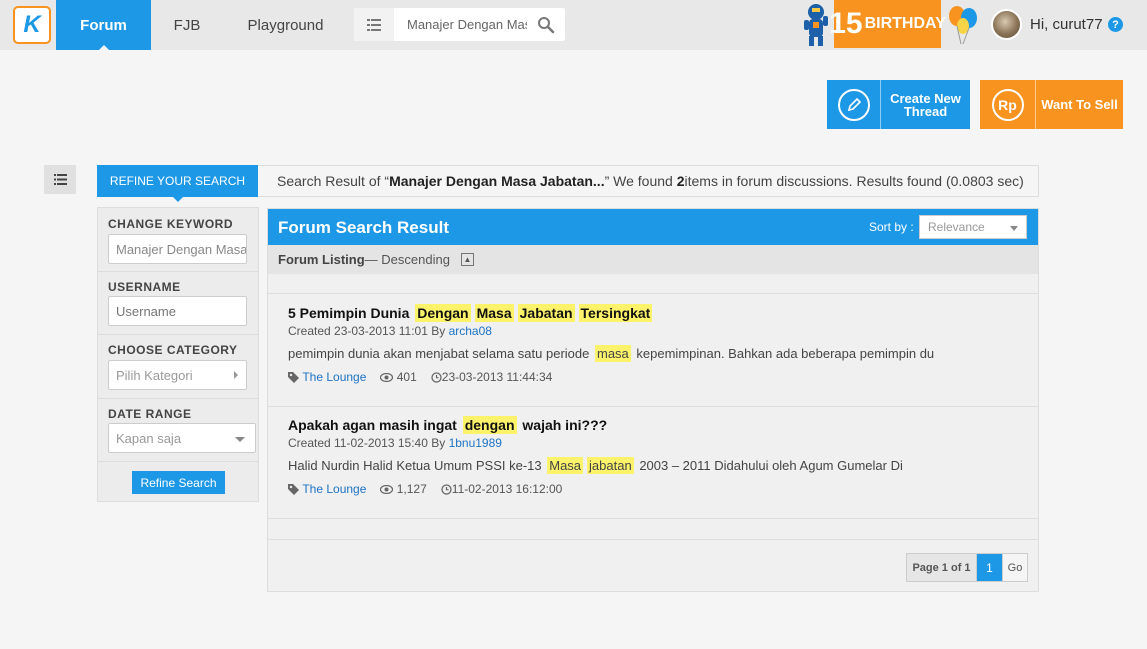 This screenshot has width=1147, height=649. I want to click on chevron-right-icon, so click(236, 375).